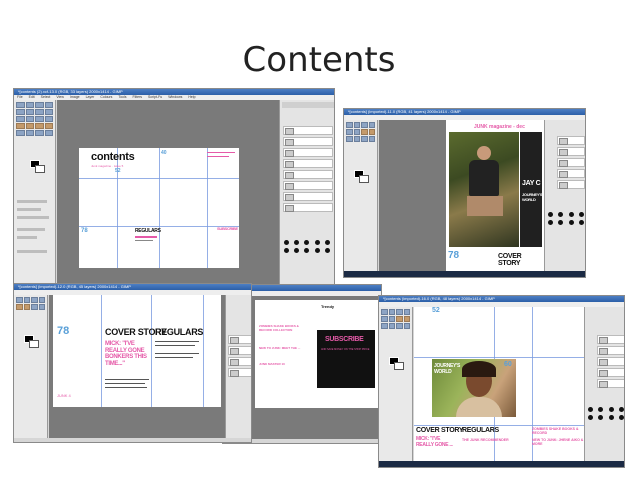  What do you see at coordinates (20, 112) in the screenshot?
I see `move-tool-icon` at bounding box center [20, 112].